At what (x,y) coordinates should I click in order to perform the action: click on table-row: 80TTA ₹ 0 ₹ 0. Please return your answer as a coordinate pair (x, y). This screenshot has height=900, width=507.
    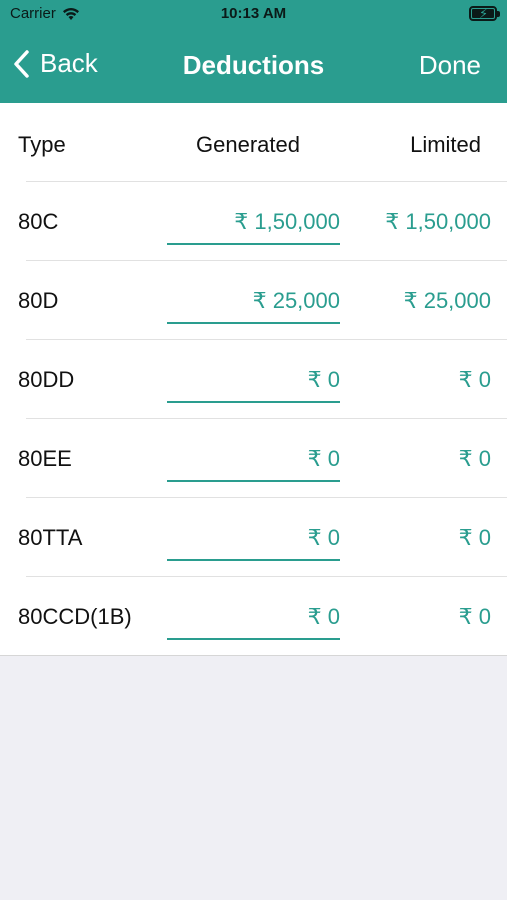
    Looking at the image, I should click on (262, 536).